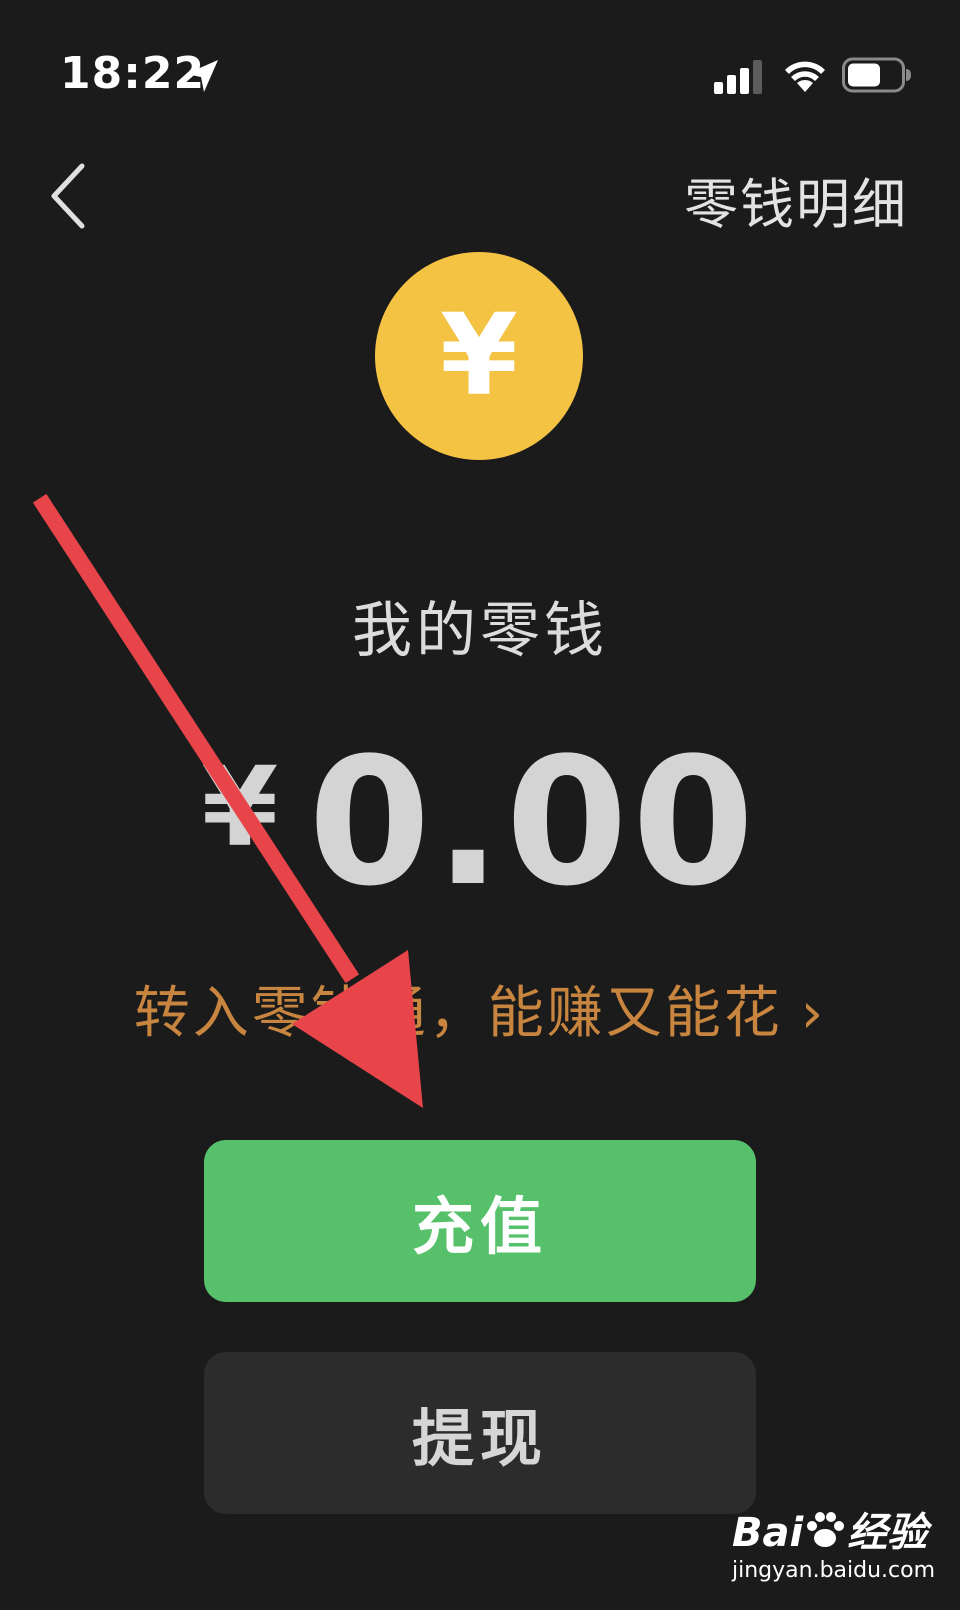  What do you see at coordinates (202, 76) in the screenshot?
I see `location-arrow-icon` at bounding box center [202, 76].